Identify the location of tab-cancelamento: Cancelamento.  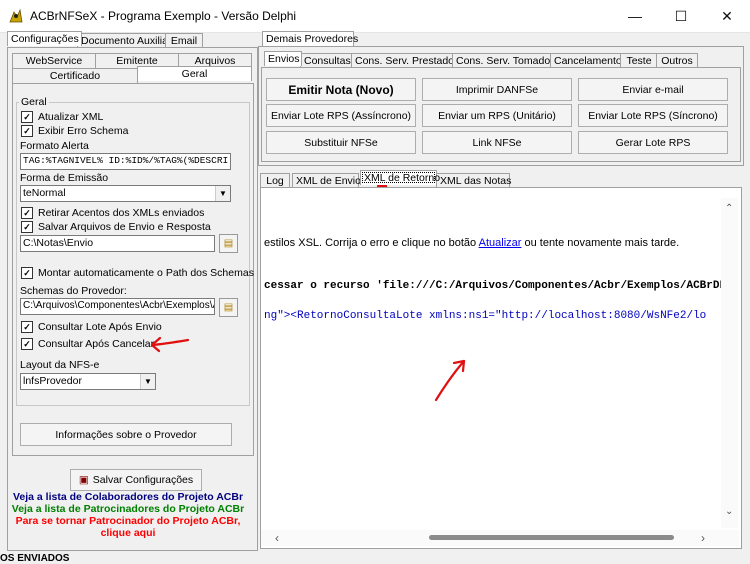
(586, 60).